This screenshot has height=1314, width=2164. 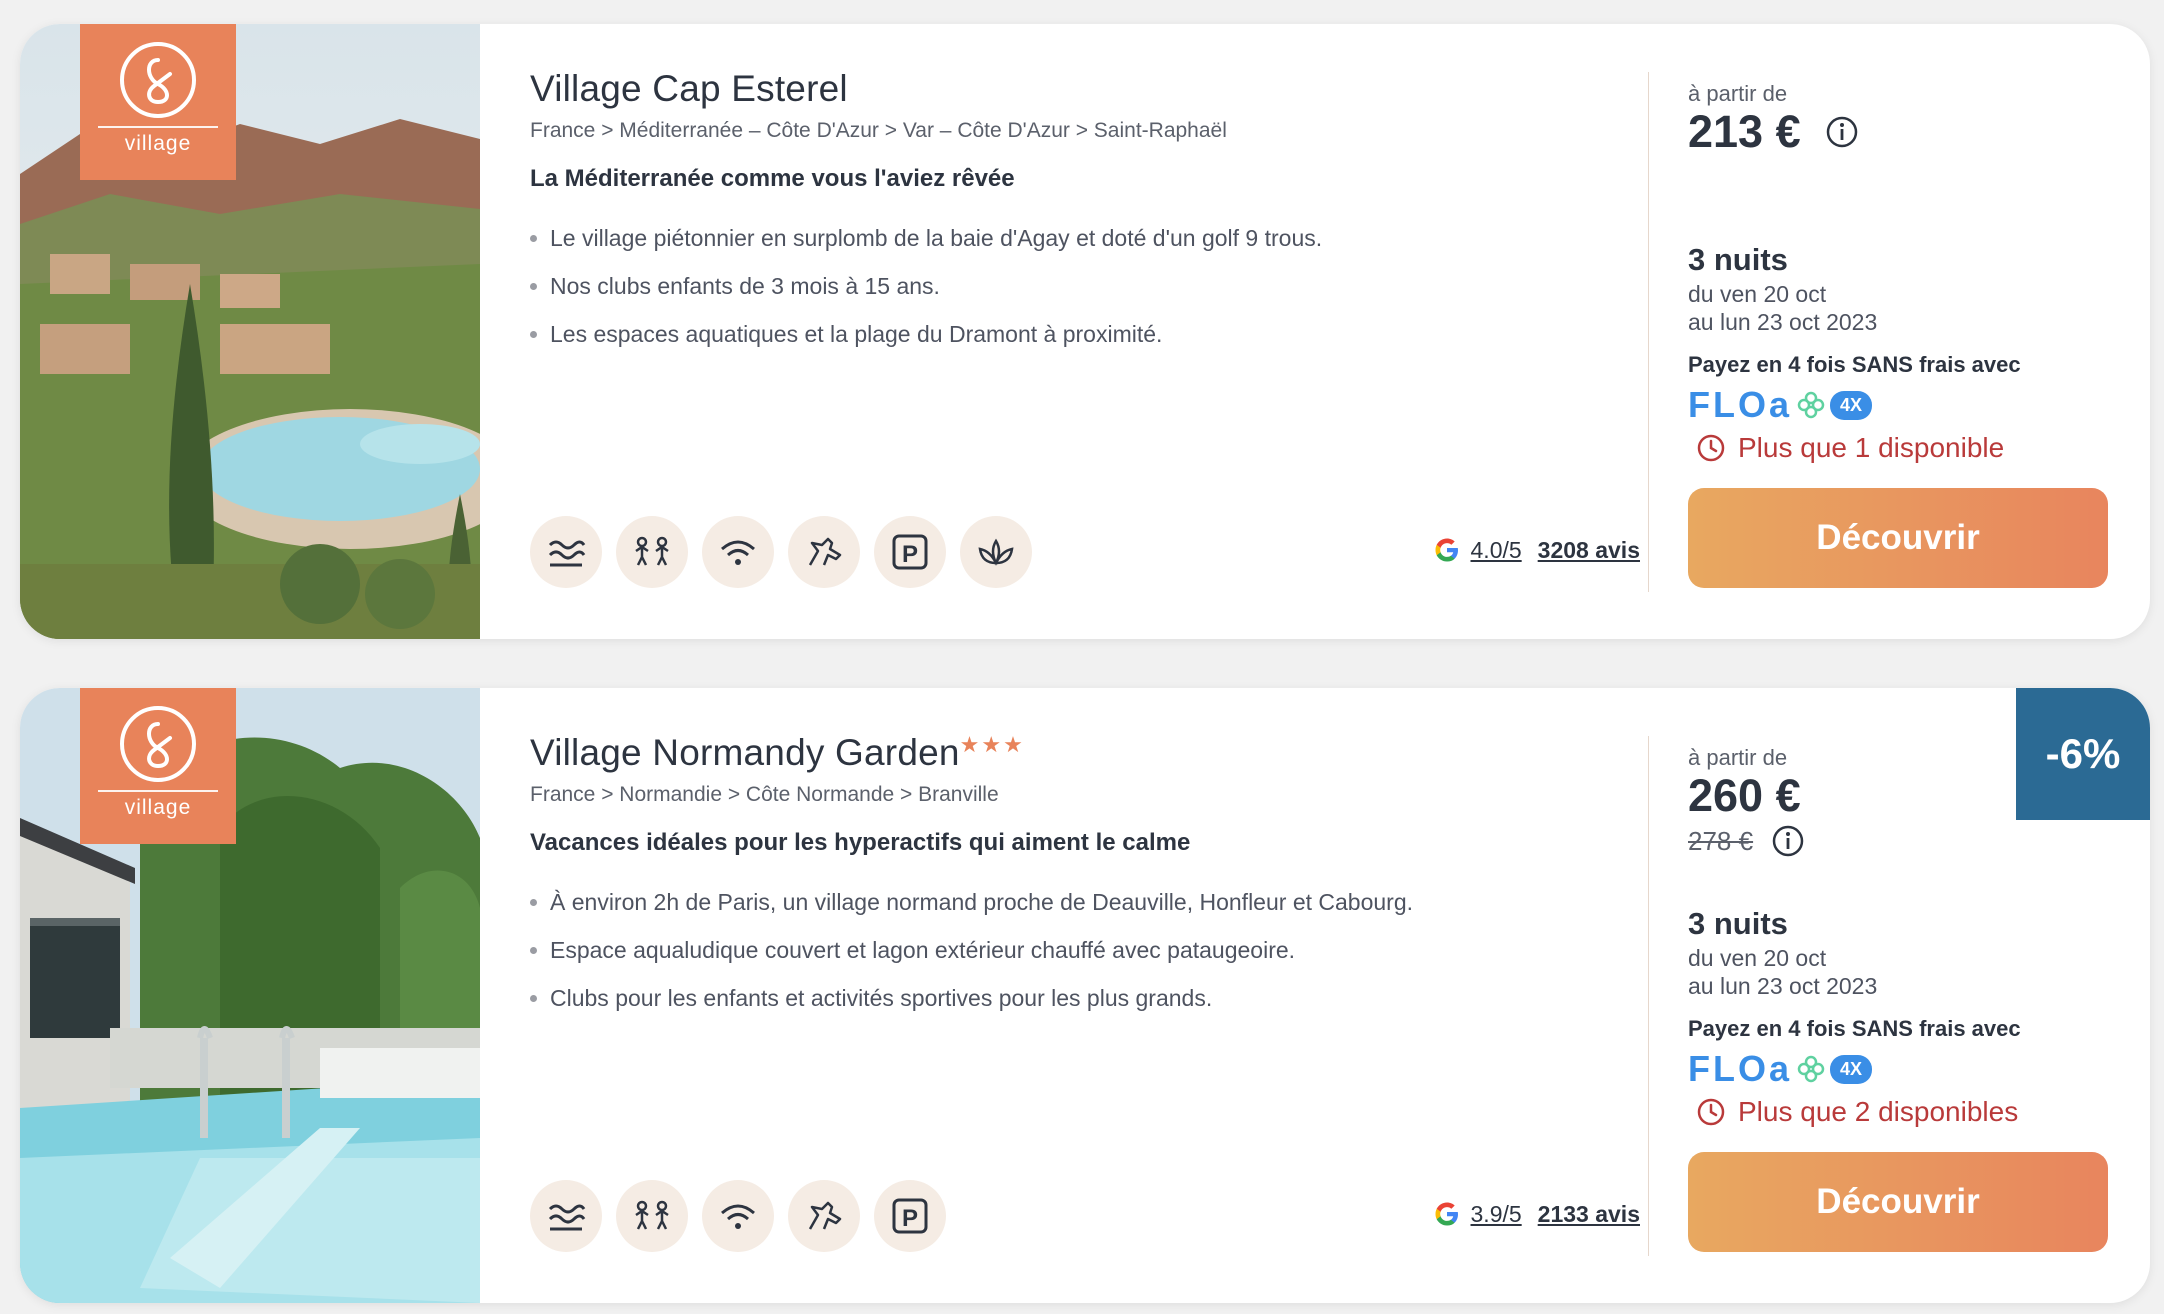 What do you see at coordinates (1536, 550) in the screenshot?
I see `google-rating: 4.0/5 3208 avis` at bounding box center [1536, 550].